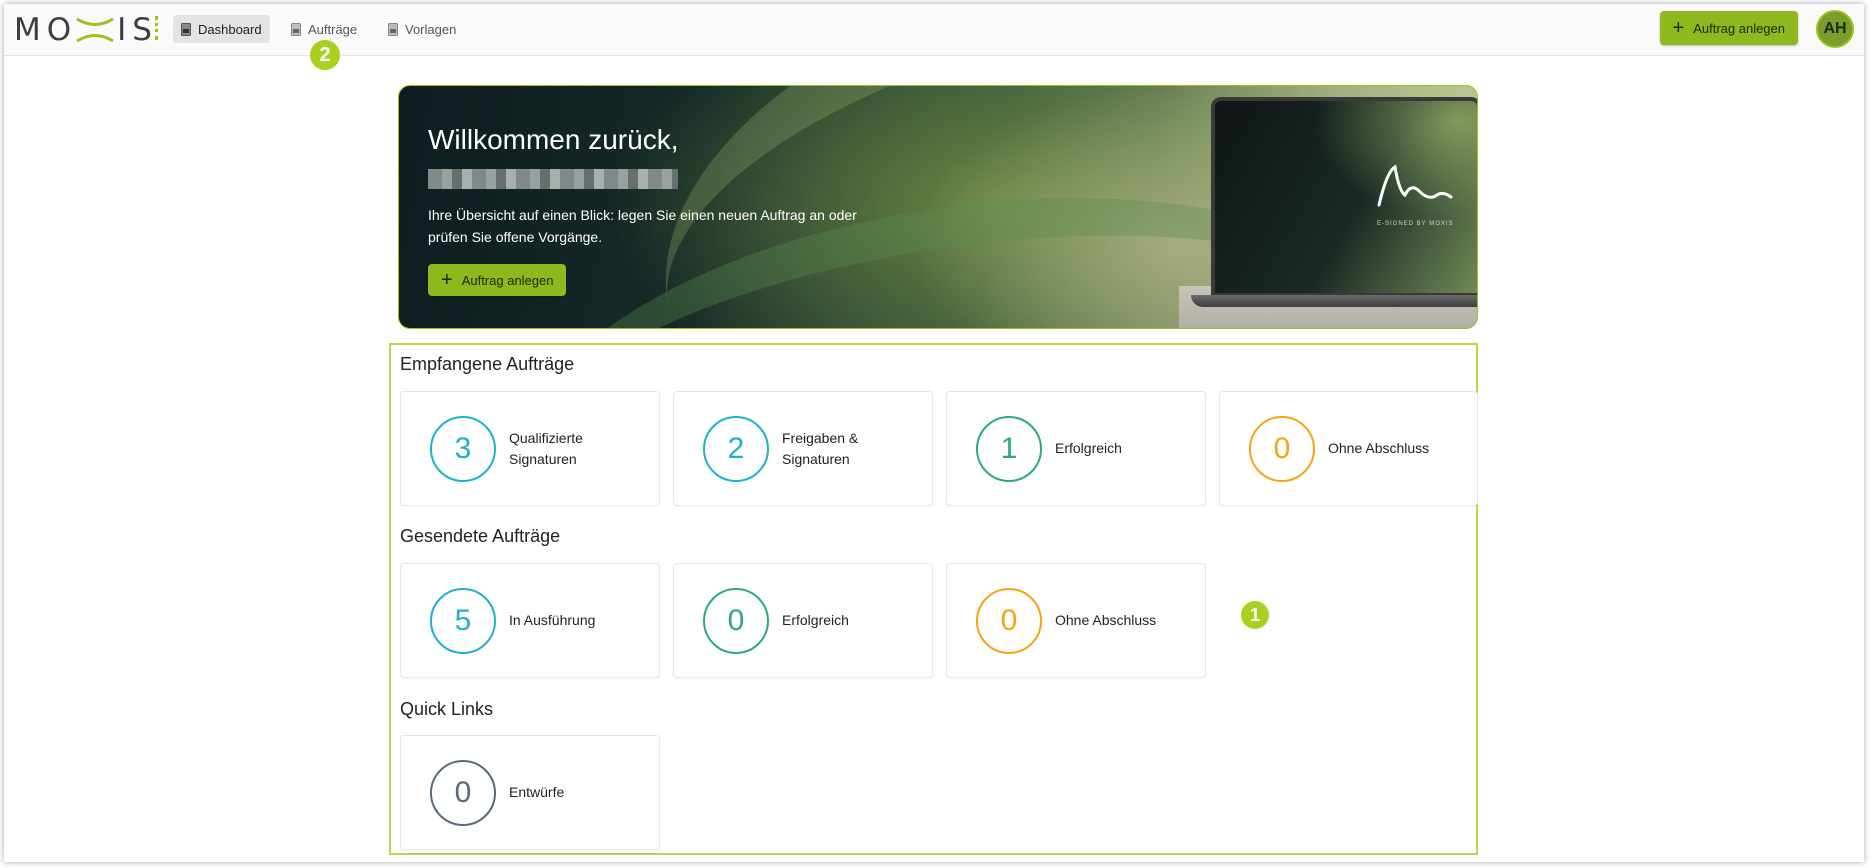 The height and width of the screenshot is (868, 1874). Describe the element at coordinates (507, 280) in the screenshot. I see `hero-create-order-label: Auftrag anlegen` at that location.